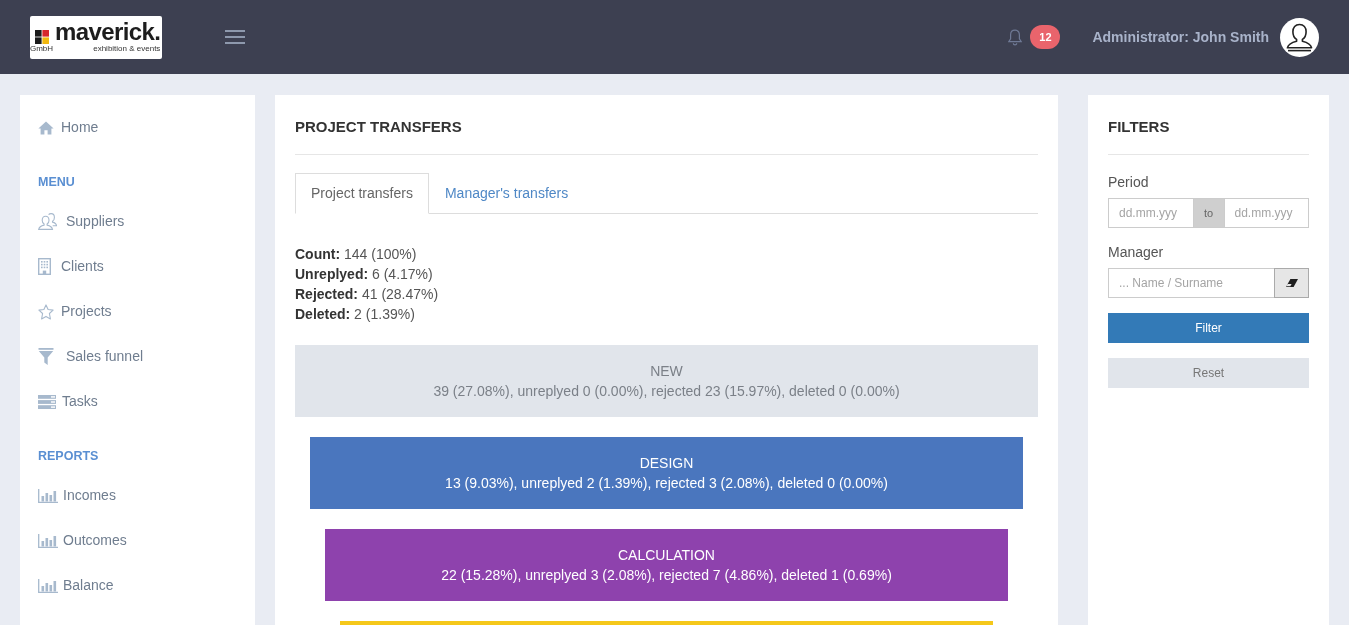 This screenshot has width=1349, height=625. I want to click on stat-line: Count: 144 (100%), so click(356, 254).